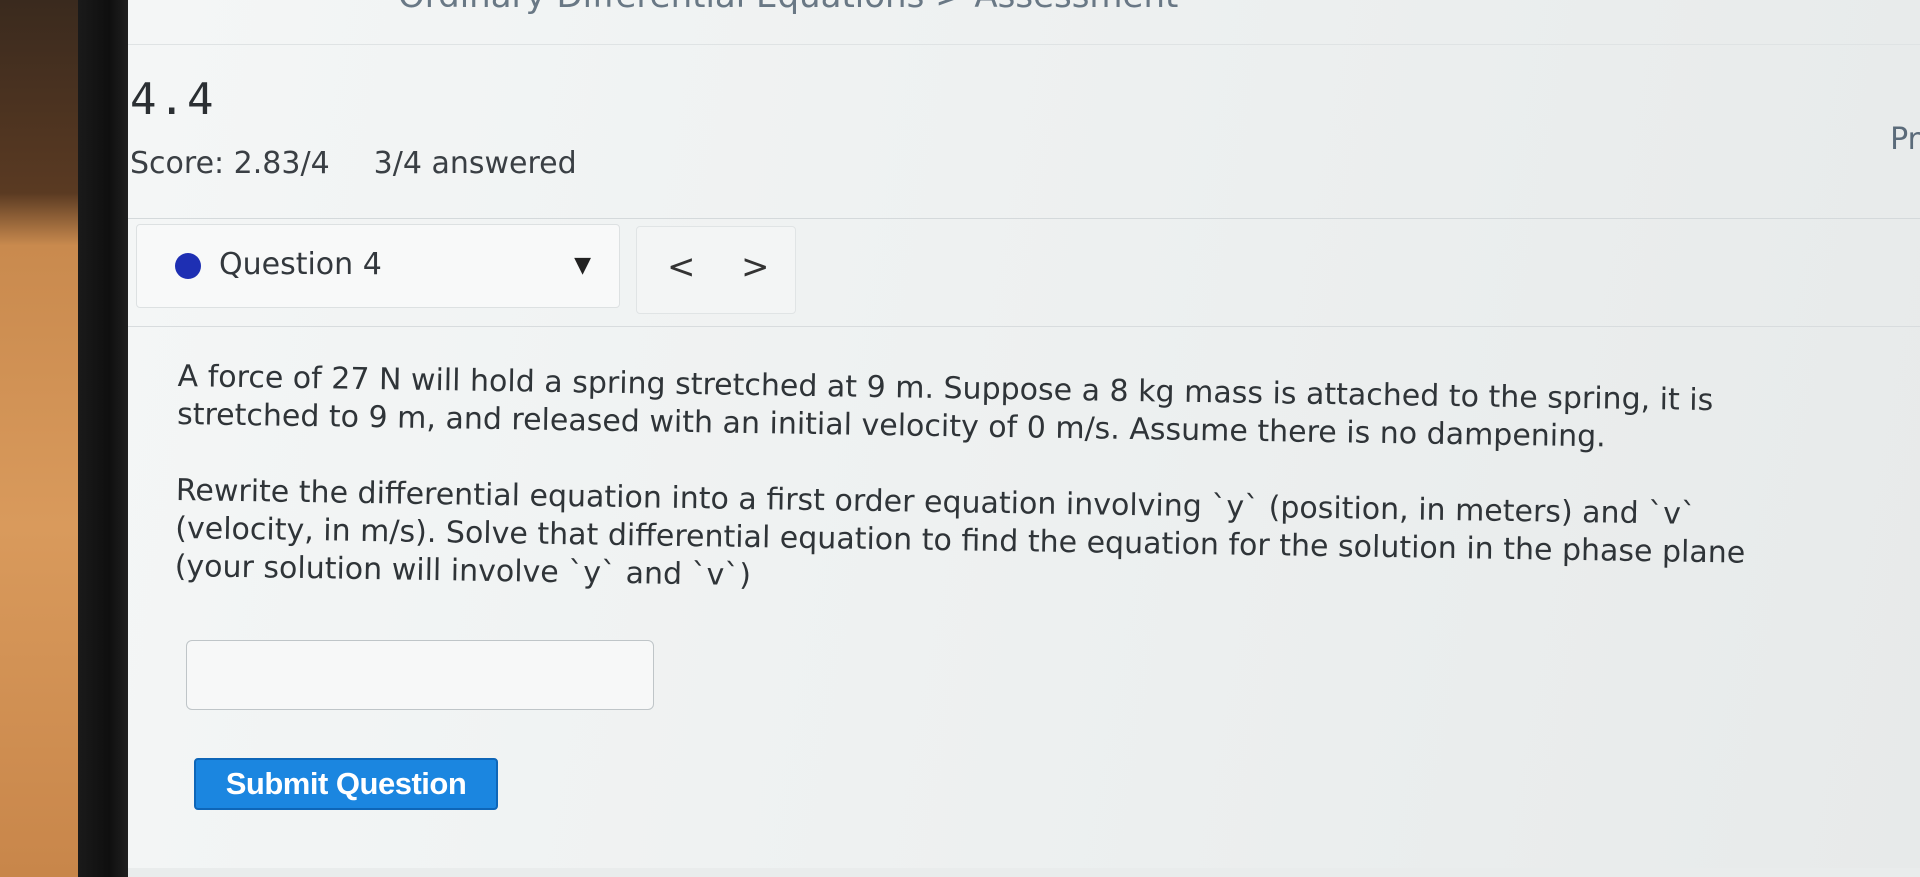 This screenshot has width=1920, height=877. I want to click on score-summary: Score: 2.83/4 3/4 answered, so click(375, 163).